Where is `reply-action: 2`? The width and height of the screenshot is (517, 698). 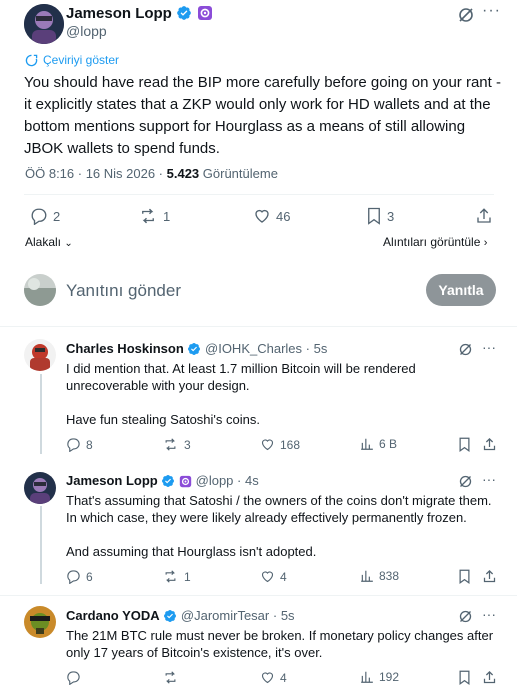 reply-action: 2 is located at coordinates (45, 216).